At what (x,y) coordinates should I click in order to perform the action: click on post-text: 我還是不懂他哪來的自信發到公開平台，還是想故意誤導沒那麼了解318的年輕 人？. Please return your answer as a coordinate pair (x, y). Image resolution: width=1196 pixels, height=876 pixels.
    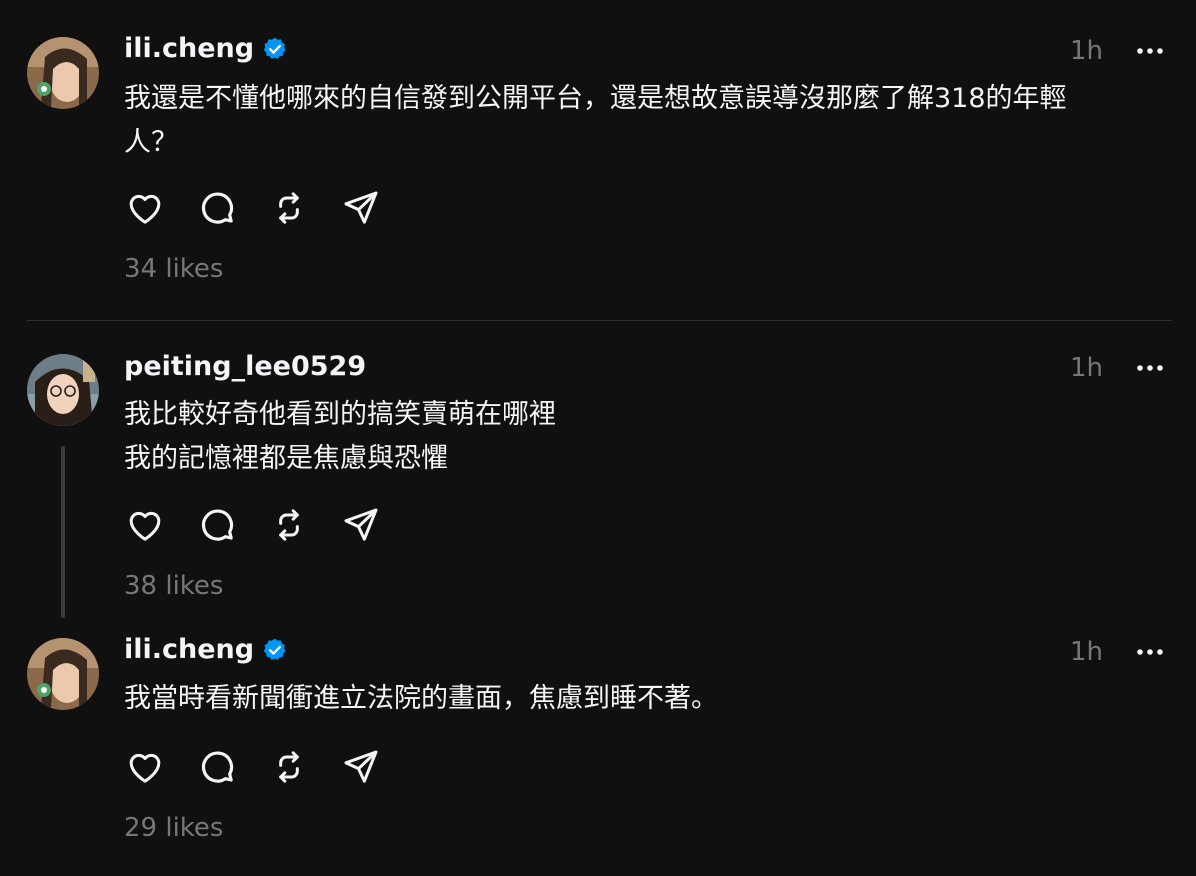
    Looking at the image, I should click on (595, 120).